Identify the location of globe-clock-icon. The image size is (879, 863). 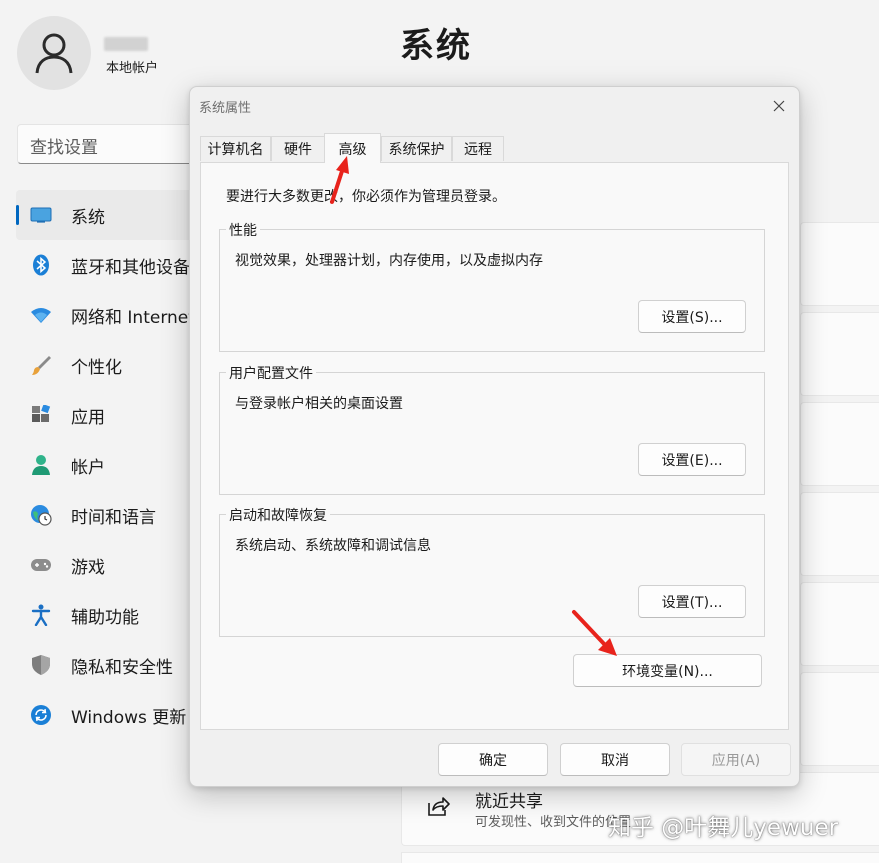
(41, 515).